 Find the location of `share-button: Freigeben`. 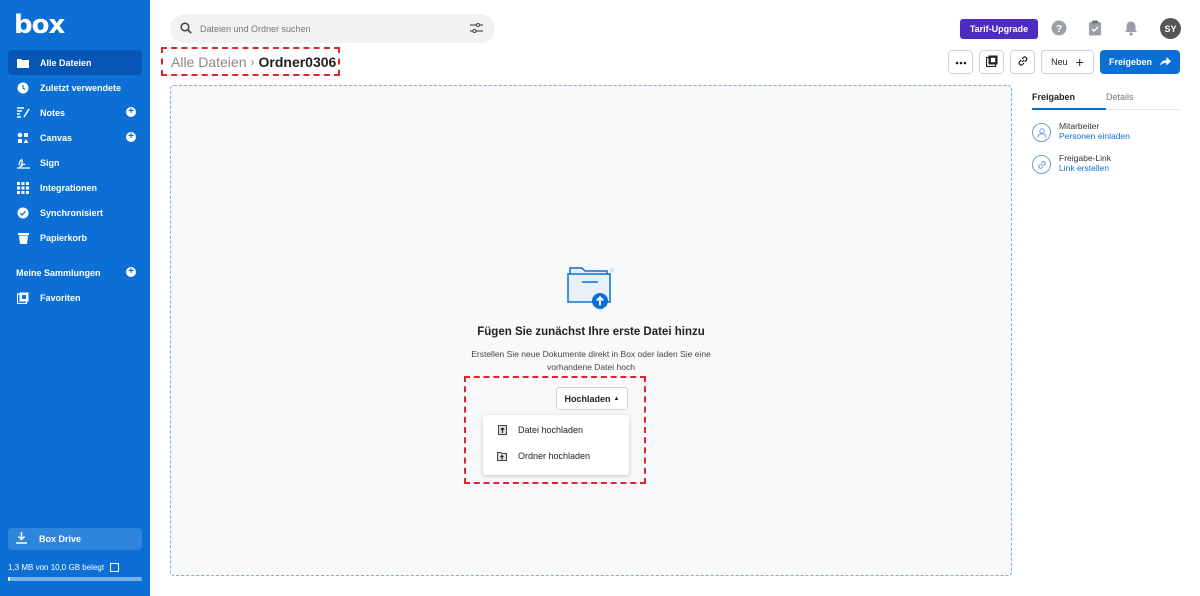

share-button: Freigeben is located at coordinates (1140, 62).